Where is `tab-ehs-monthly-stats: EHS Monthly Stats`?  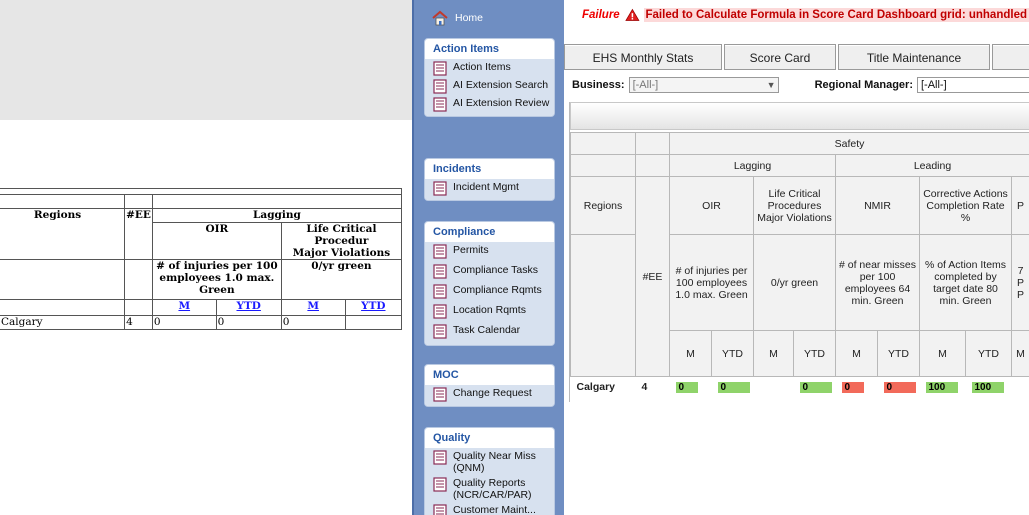 tab-ehs-monthly-stats: EHS Monthly Stats is located at coordinates (643, 57).